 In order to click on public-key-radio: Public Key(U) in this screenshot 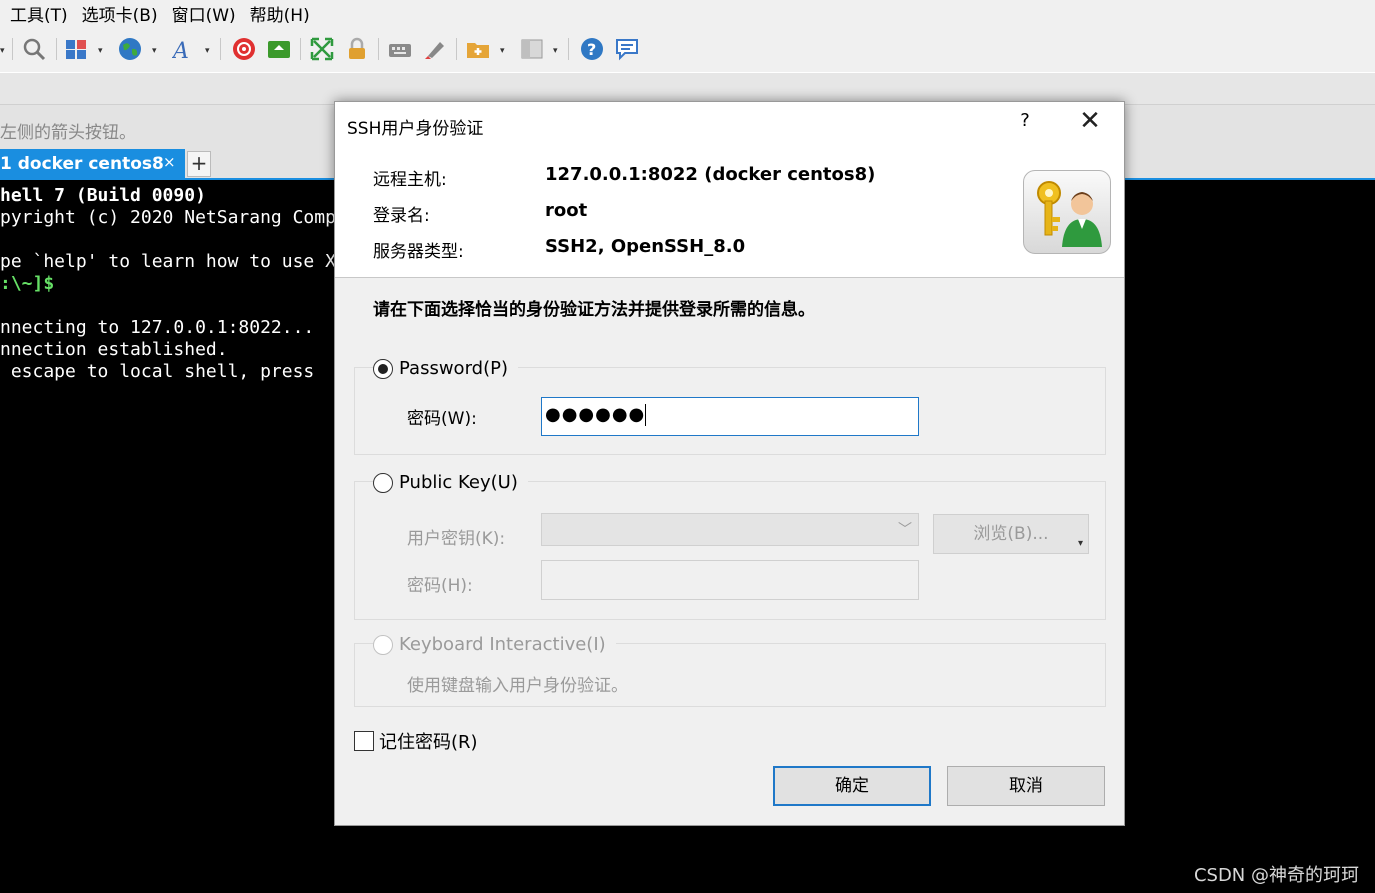, I will do `click(450, 482)`.